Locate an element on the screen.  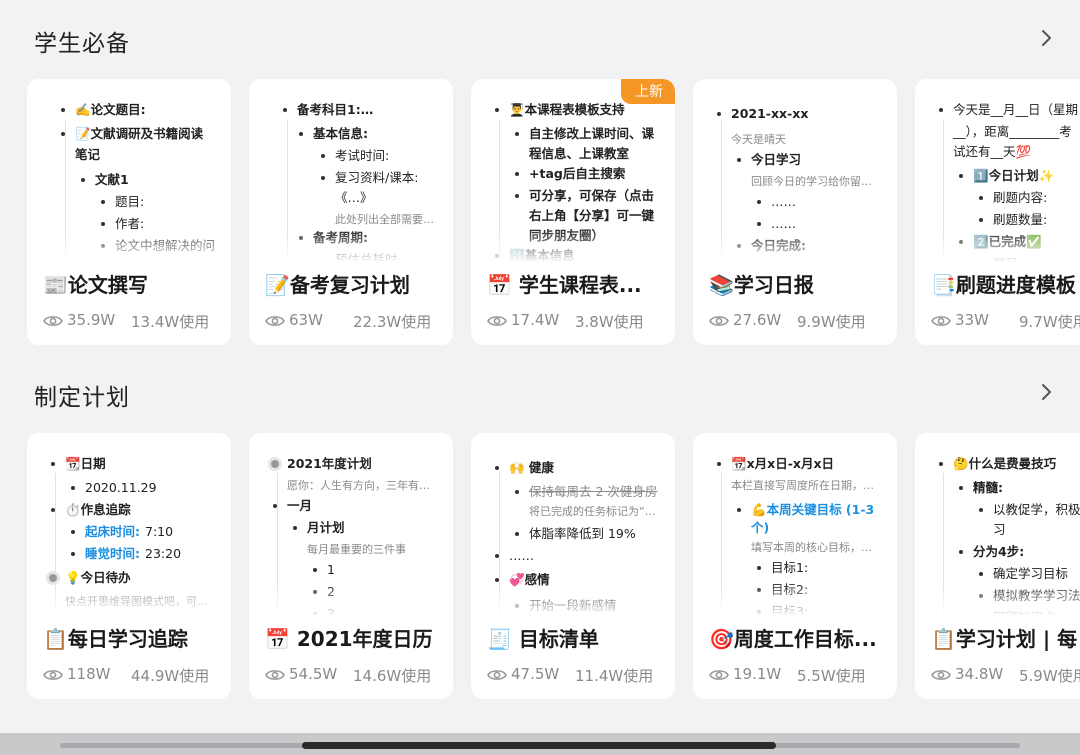
preview-line: 精髓: is located at coordinates (988, 487).